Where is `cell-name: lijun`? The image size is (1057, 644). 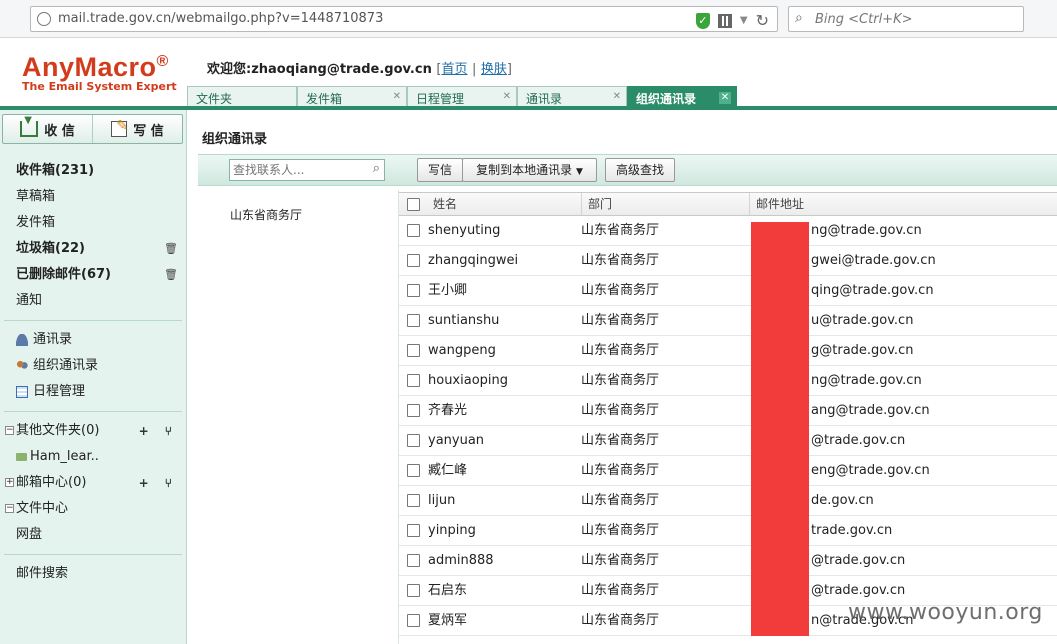 cell-name: lijun is located at coordinates (441, 501).